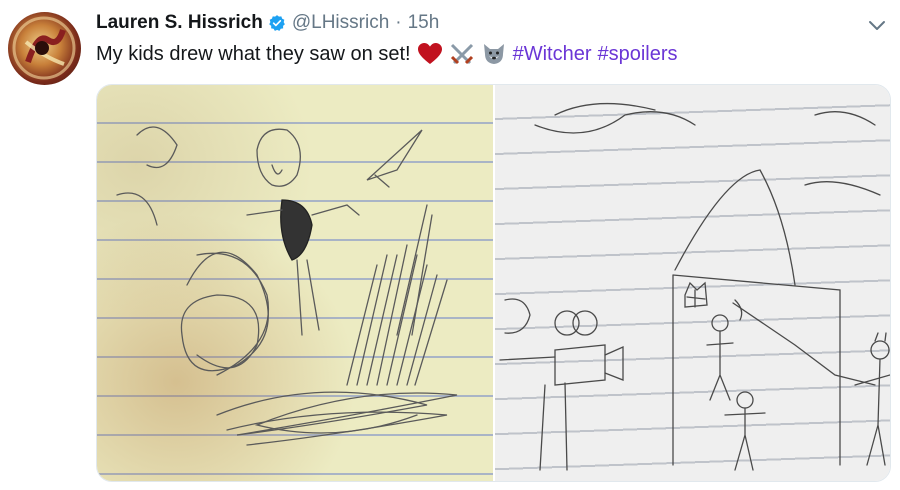 The height and width of the screenshot is (490, 900). Describe the element at coordinates (478, 23) in the screenshot. I see `tweet-header: Lauren S. Hissrich @LHissrich · 15h` at that location.